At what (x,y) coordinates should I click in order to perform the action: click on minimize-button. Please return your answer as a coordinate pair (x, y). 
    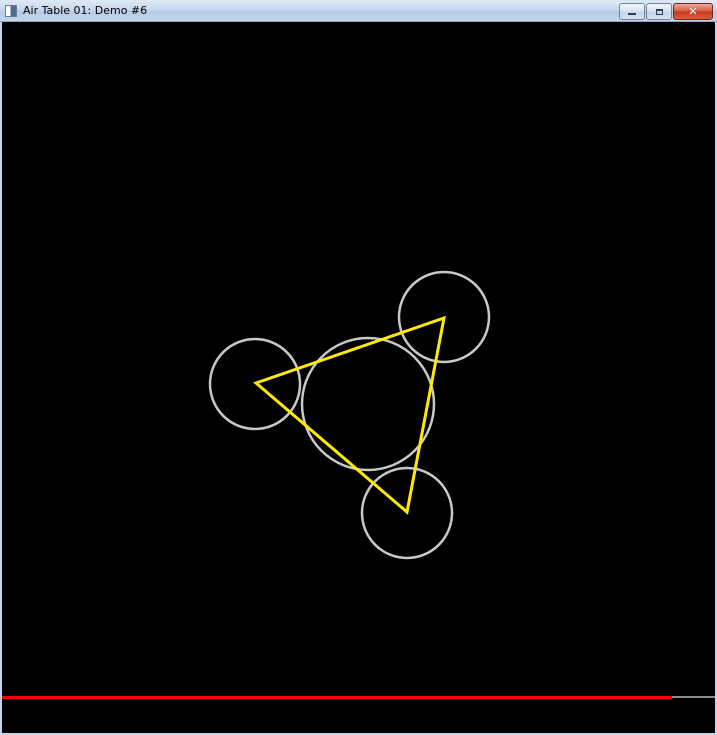
    Looking at the image, I should click on (632, 11).